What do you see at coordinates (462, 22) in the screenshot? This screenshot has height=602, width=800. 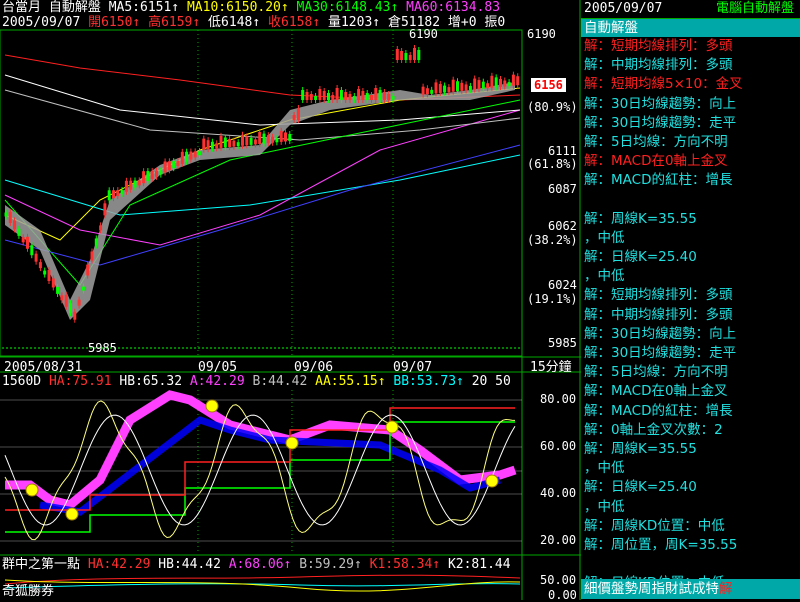 I see `change-value: 增+0` at bounding box center [462, 22].